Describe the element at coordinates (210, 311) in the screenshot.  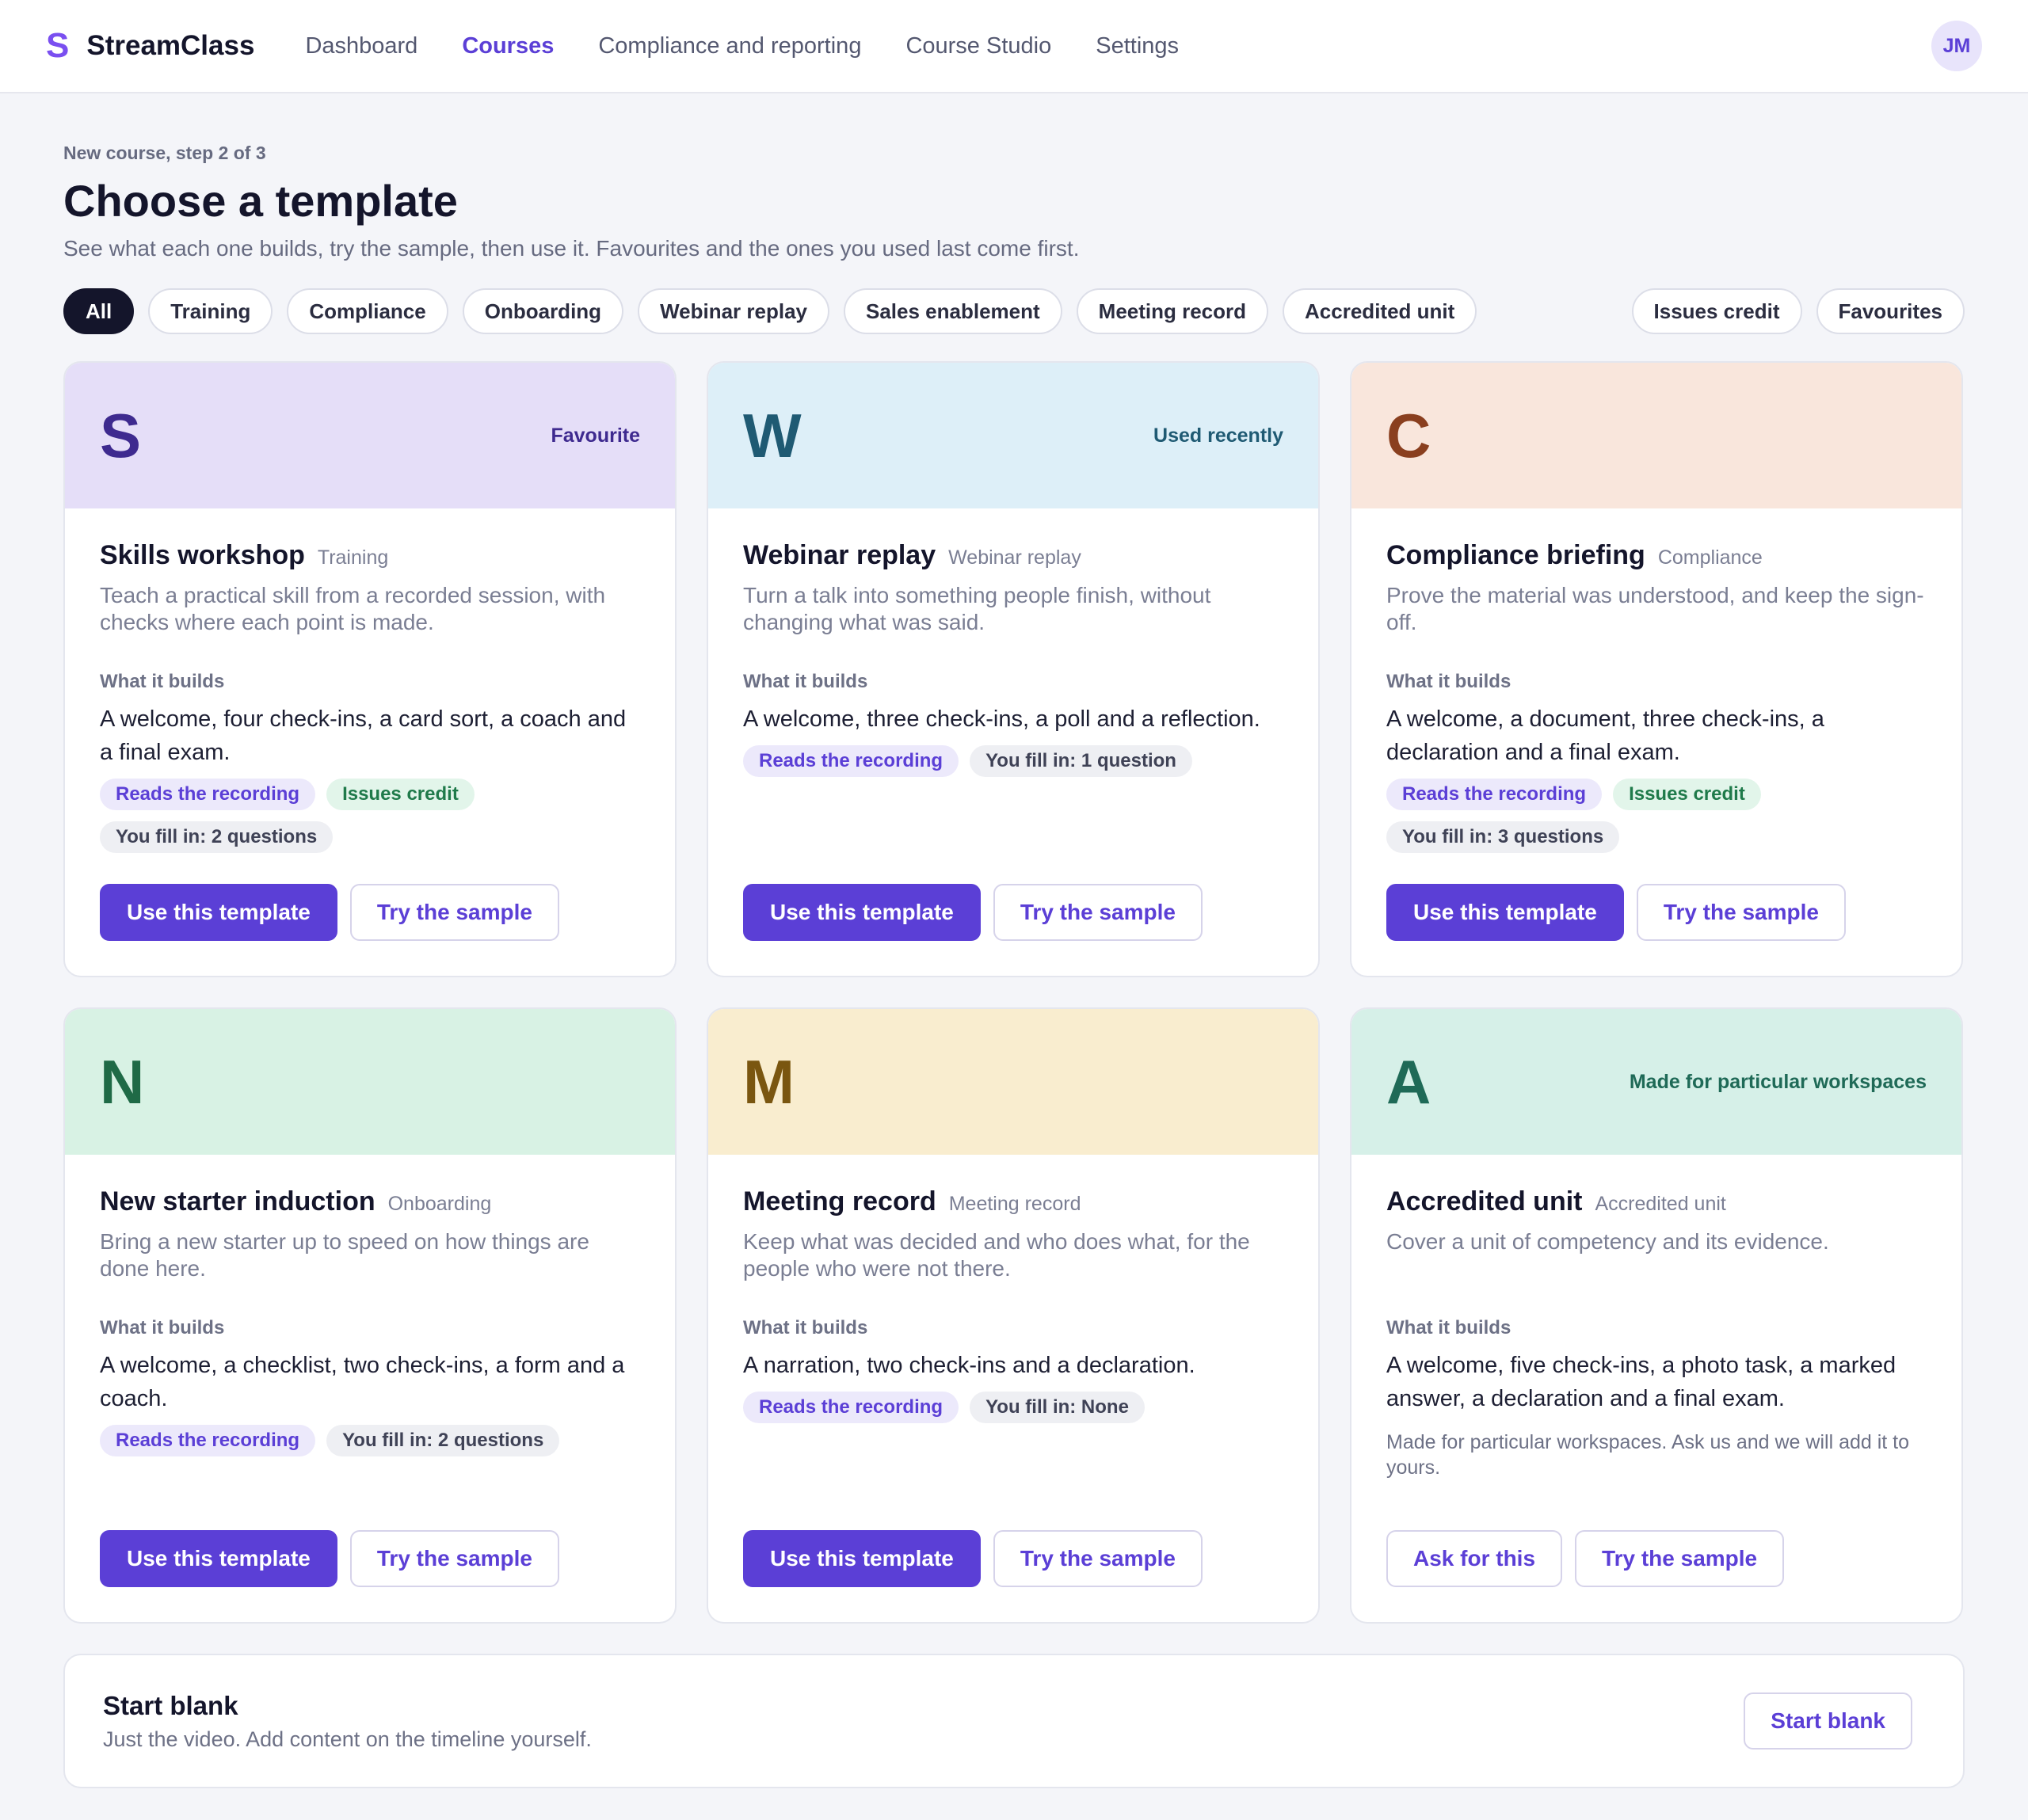
I see `filter-chip-training: Training` at that location.